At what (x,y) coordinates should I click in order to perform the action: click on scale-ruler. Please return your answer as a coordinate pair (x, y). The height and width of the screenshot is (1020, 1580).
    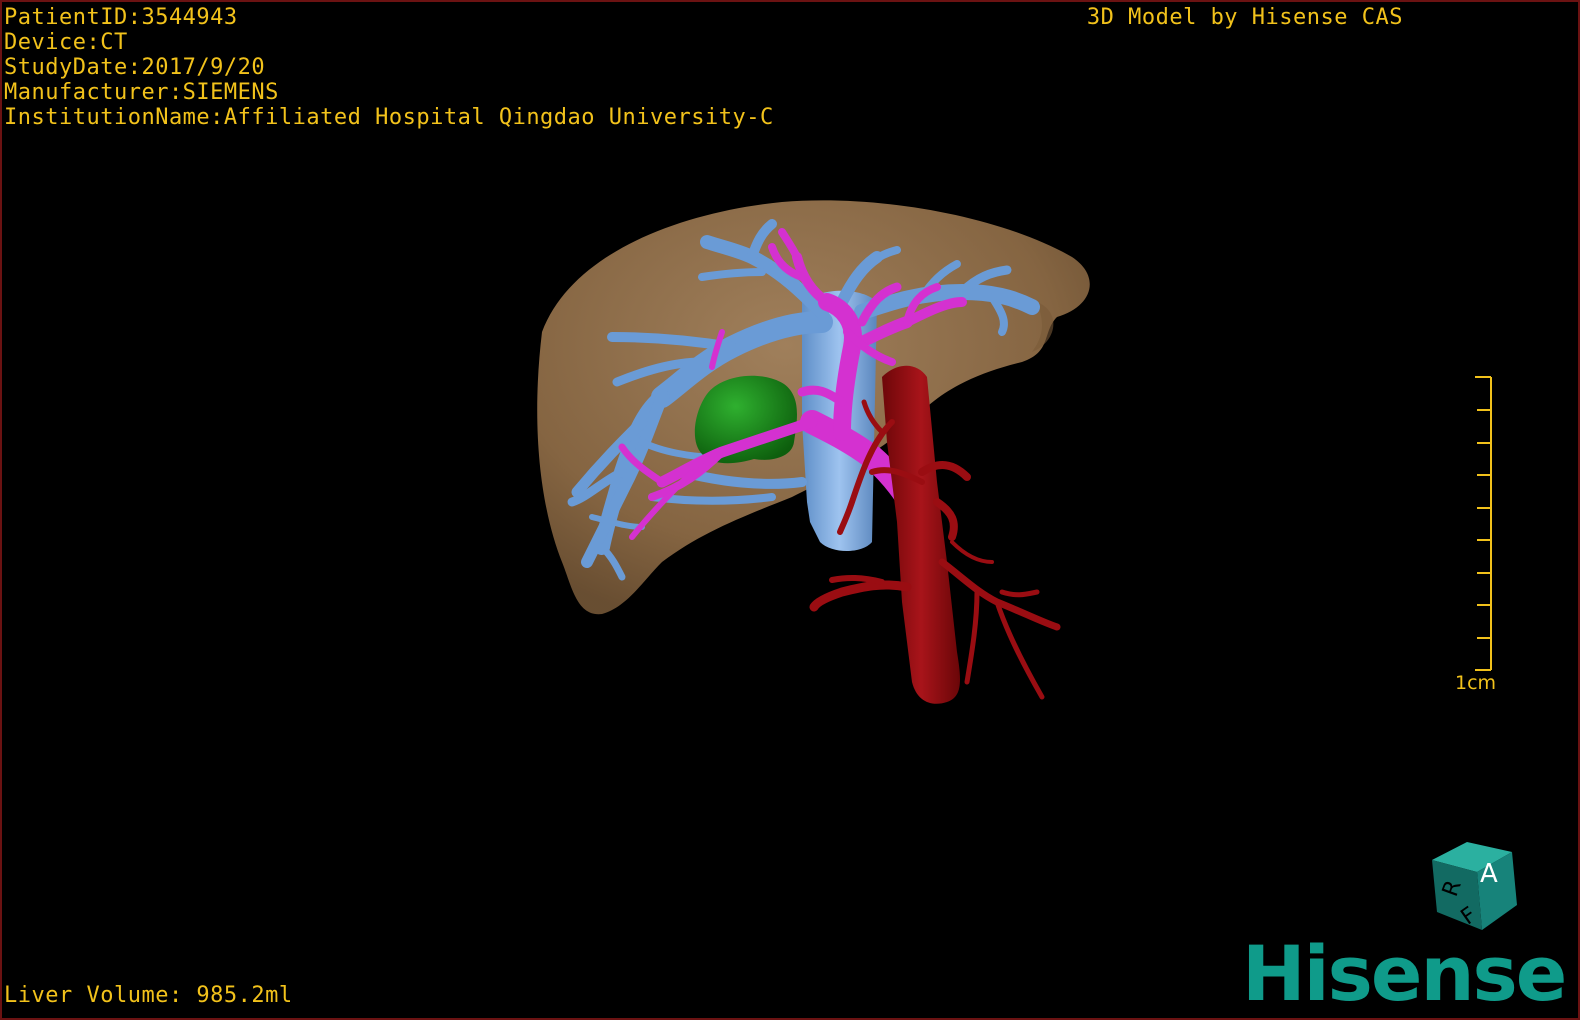
    Looking at the image, I should click on (1483, 523).